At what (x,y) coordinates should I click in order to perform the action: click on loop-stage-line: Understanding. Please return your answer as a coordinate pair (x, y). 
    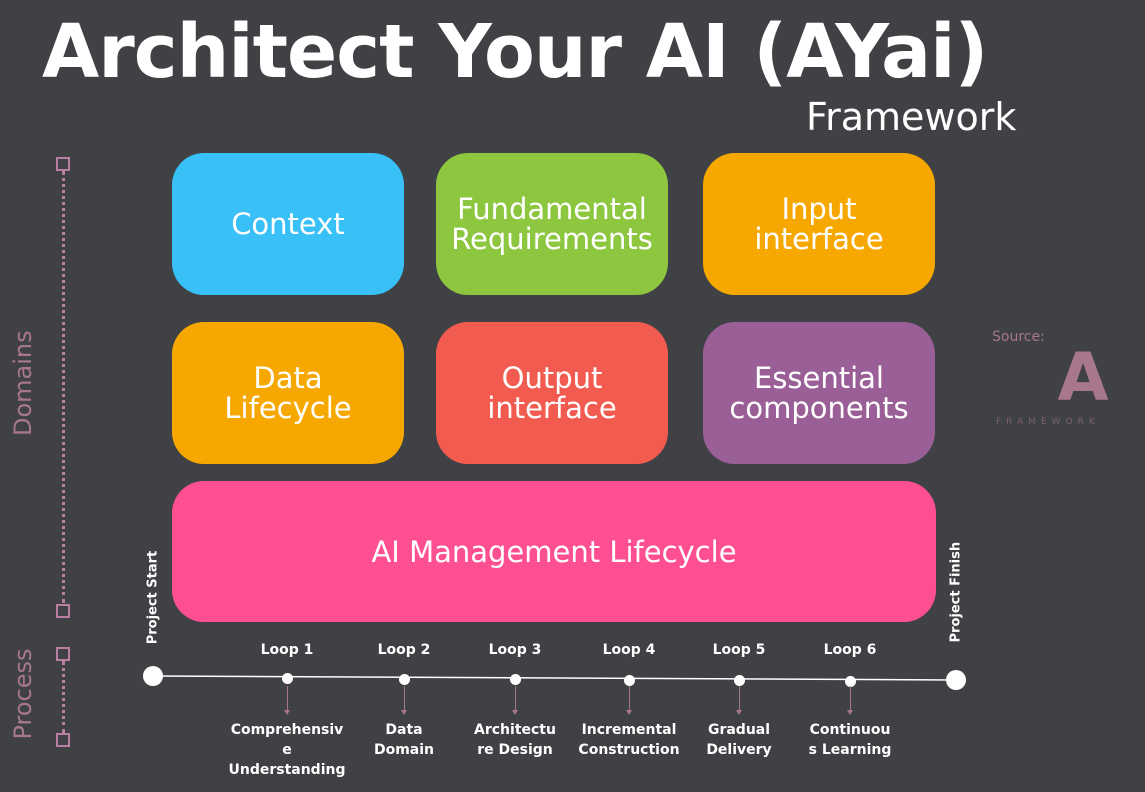
    Looking at the image, I should click on (287, 770).